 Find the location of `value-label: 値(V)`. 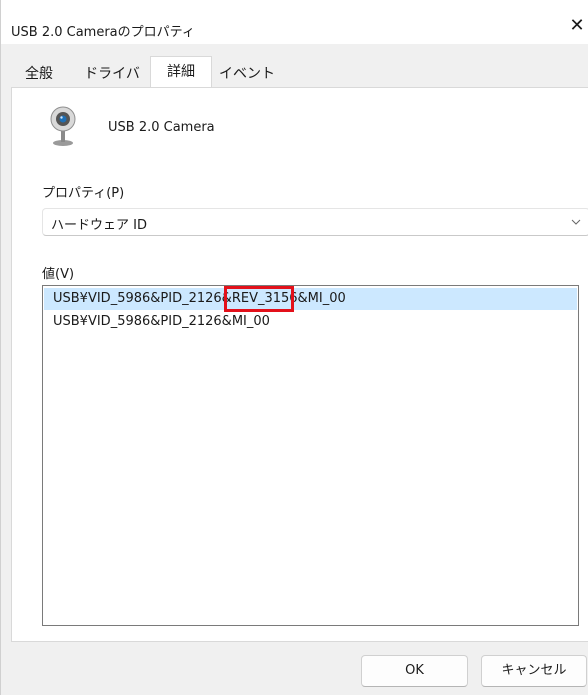

value-label: 値(V) is located at coordinates (58, 274).